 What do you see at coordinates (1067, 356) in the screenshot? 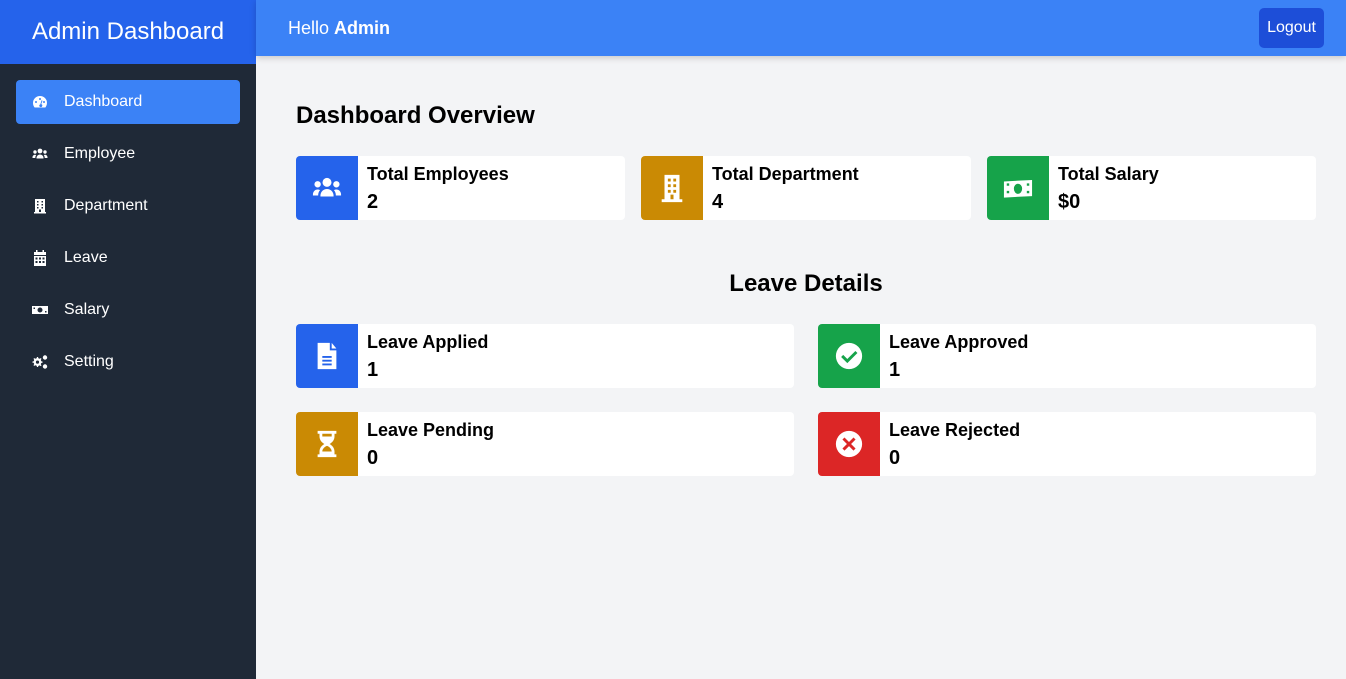
I see `card-leave-approved: Leave Approved 1` at bounding box center [1067, 356].